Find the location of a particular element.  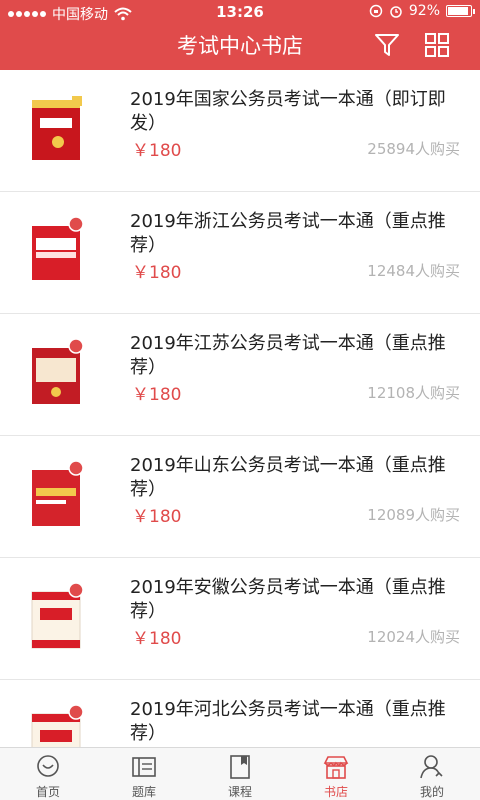

tab-home: 首页 is located at coordinates (48, 774).